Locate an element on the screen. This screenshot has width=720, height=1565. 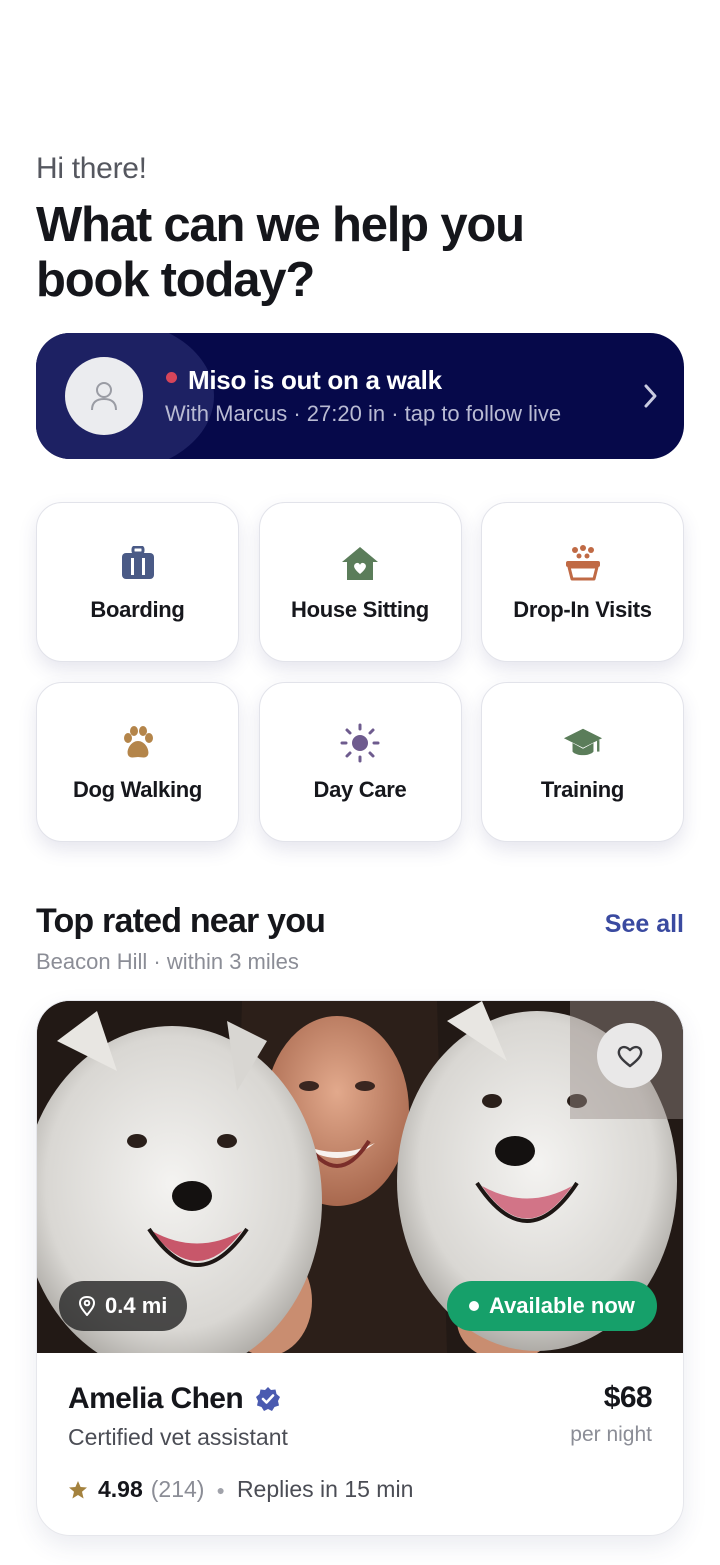
avatar is located at coordinates (104, 396).